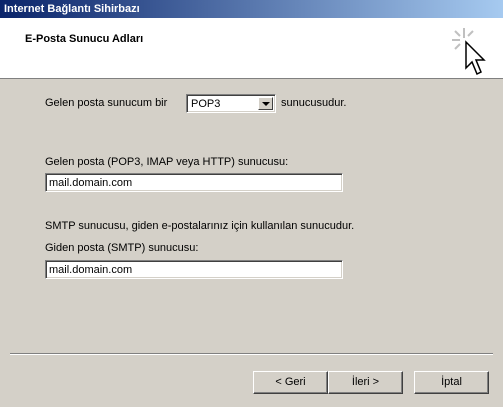 Image resolution: width=503 pixels, height=407 pixels. What do you see at coordinates (84, 39) in the screenshot?
I see `page-title: E-Posta Sunucu Adları` at bounding box center [84, 39].